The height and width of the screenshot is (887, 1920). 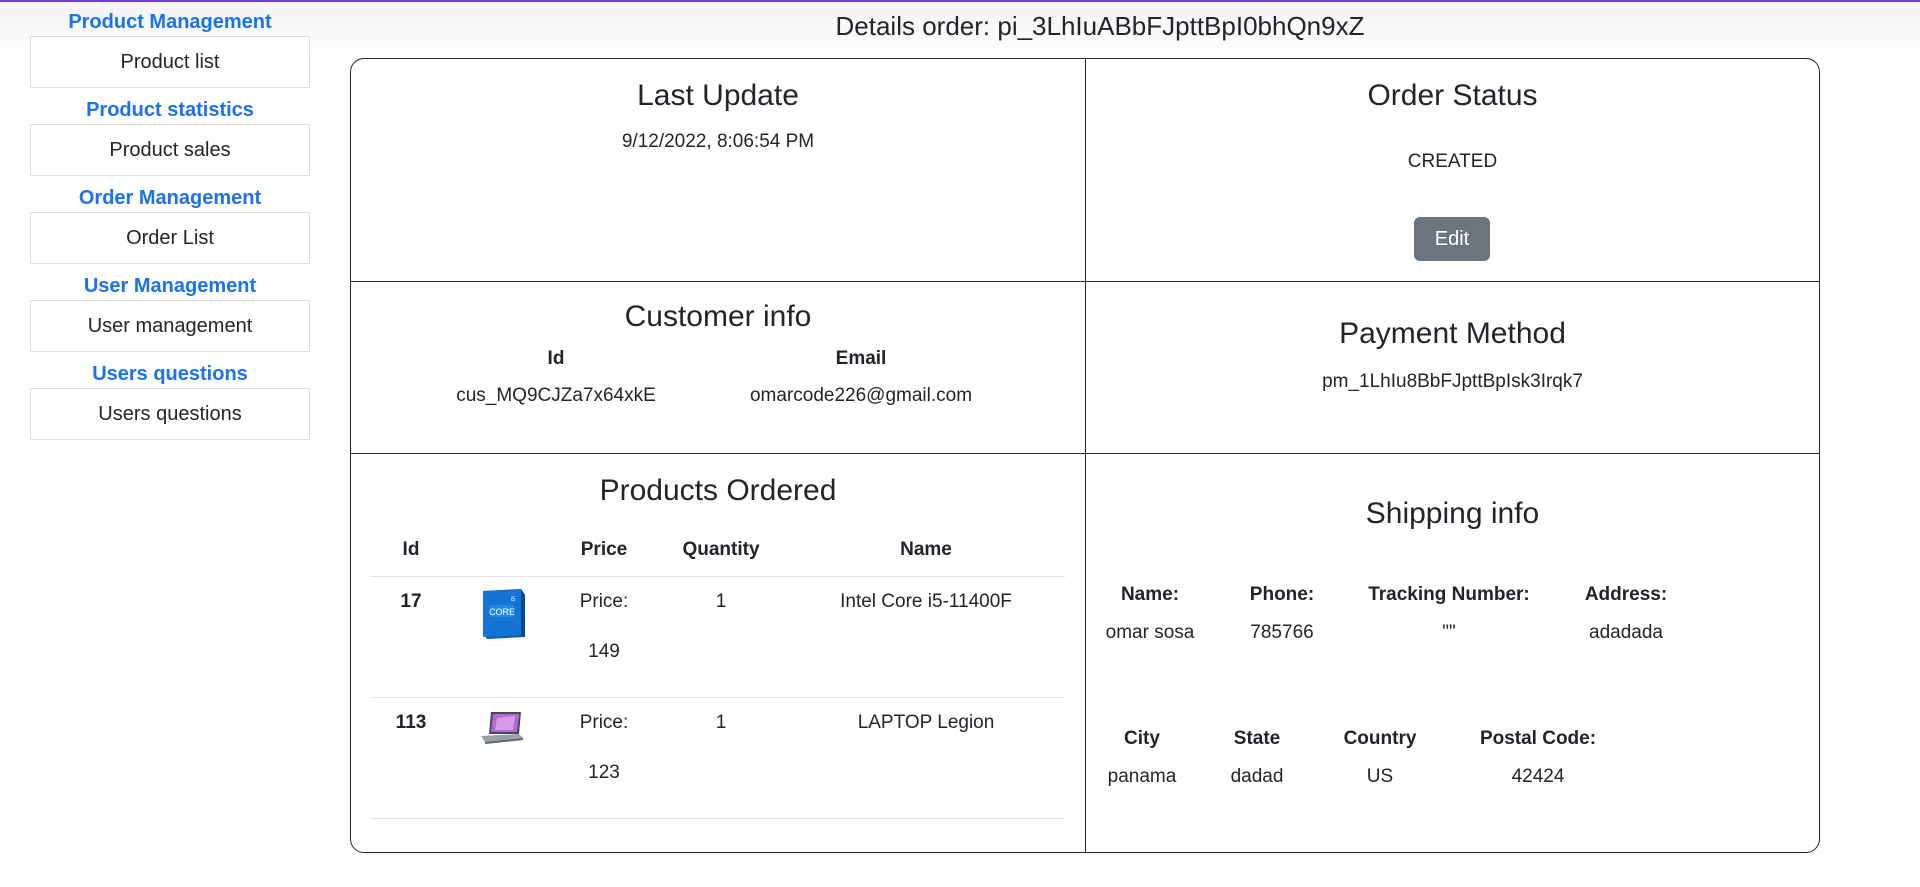 I want to click on svg-text: i5, so click(x=513, y=600).